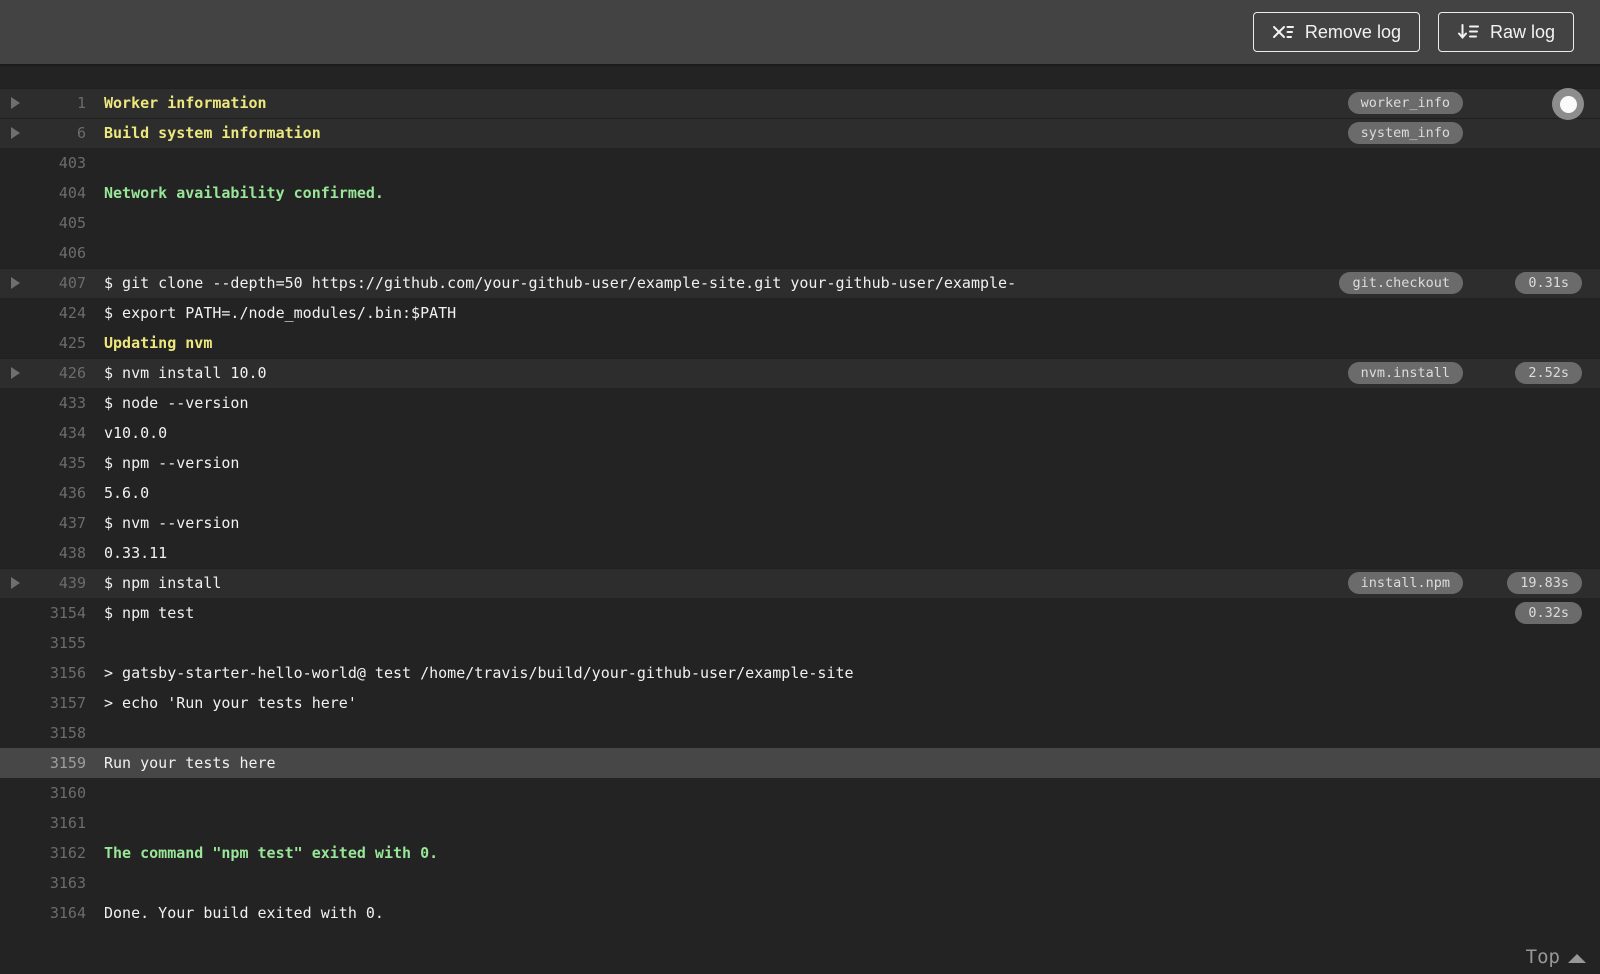 Image resolution: width=1600 pixels, height=974 pixels. I want to click on raw-log-button: Raw log, so click(1505, 32).